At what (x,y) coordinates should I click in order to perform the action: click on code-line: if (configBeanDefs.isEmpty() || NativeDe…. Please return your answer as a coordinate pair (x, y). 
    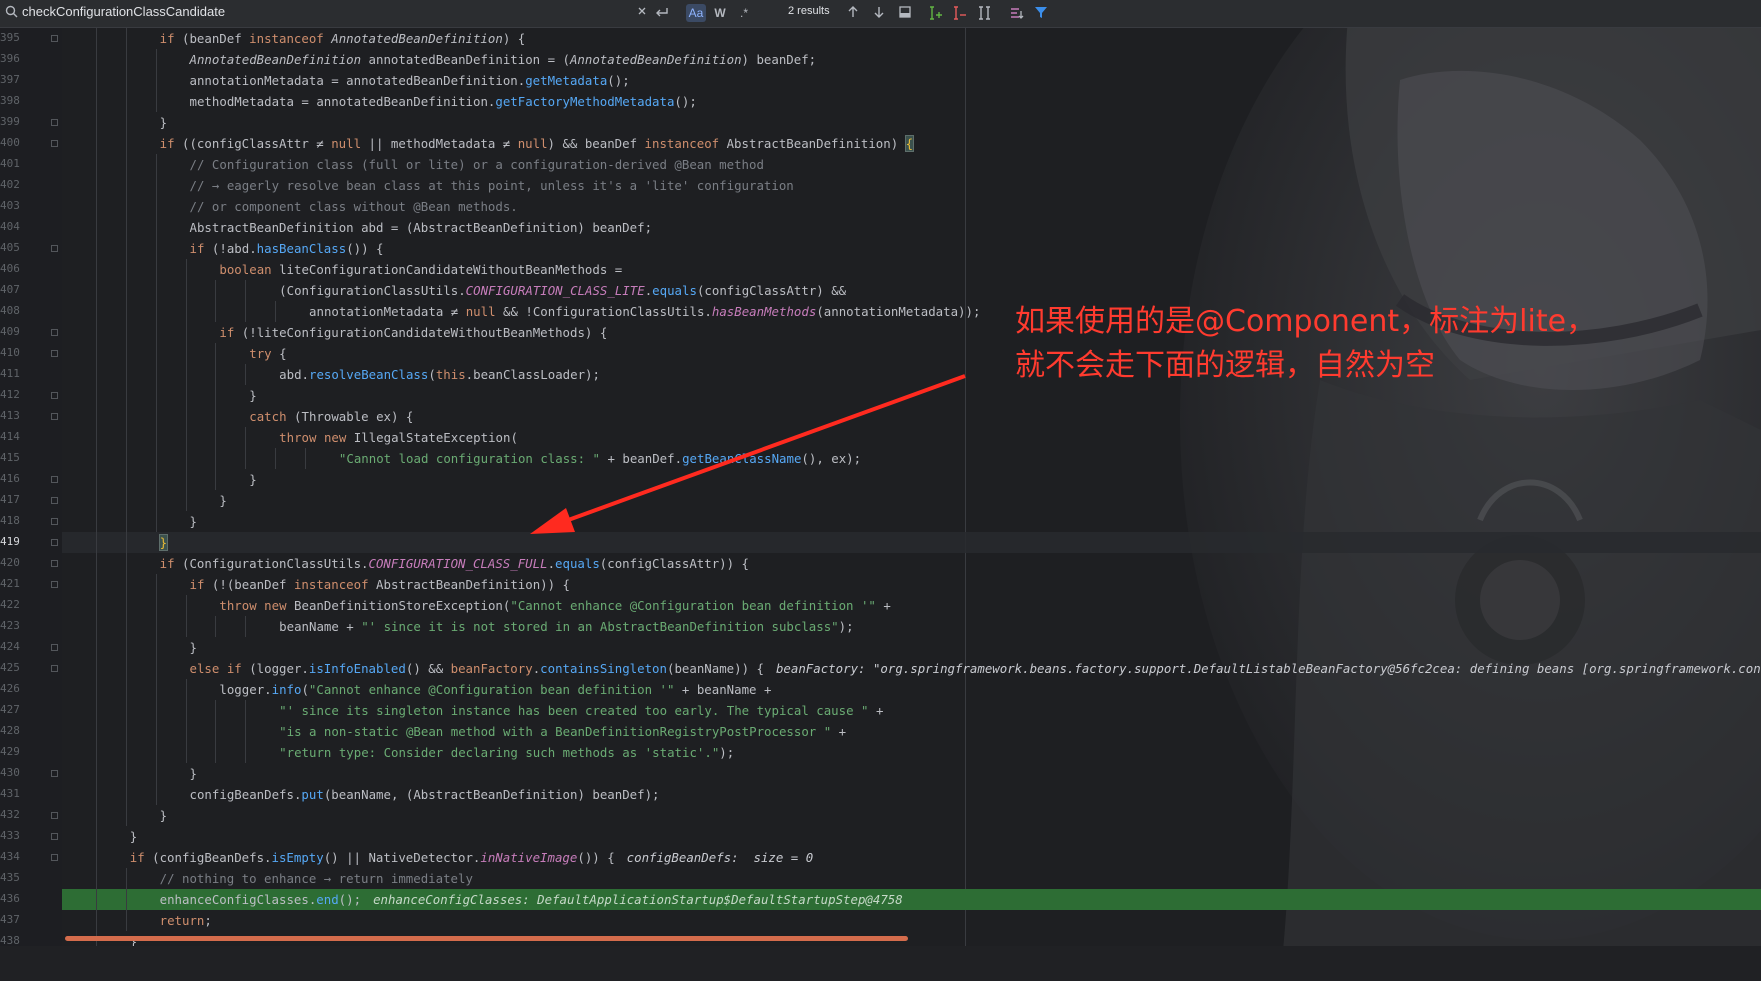
    Looking at the image, I should click on (911, 857).